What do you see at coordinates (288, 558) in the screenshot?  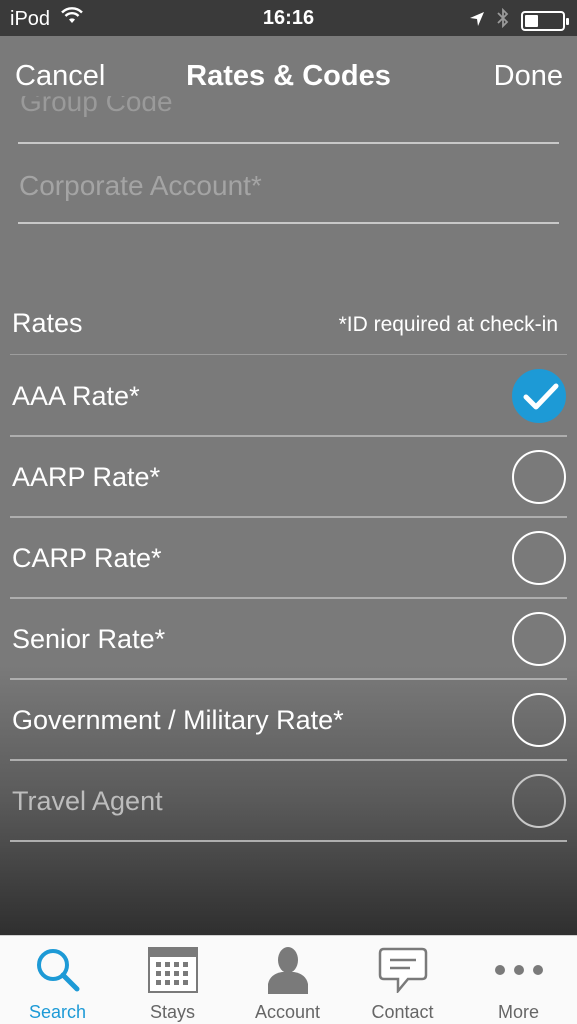 I see `rate-row: CARP Rate*` at bounding box center [288, 558].